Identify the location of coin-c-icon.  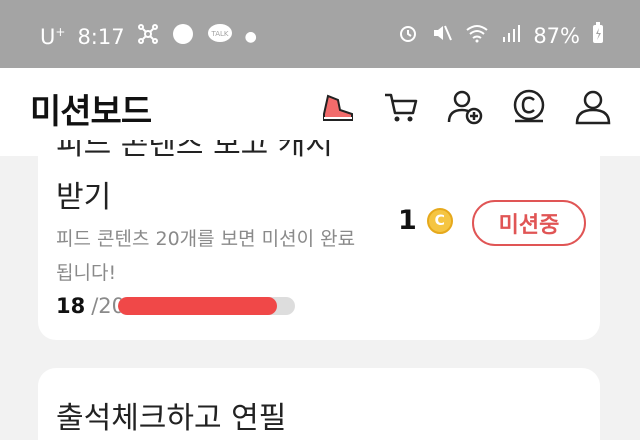
(529, 107).